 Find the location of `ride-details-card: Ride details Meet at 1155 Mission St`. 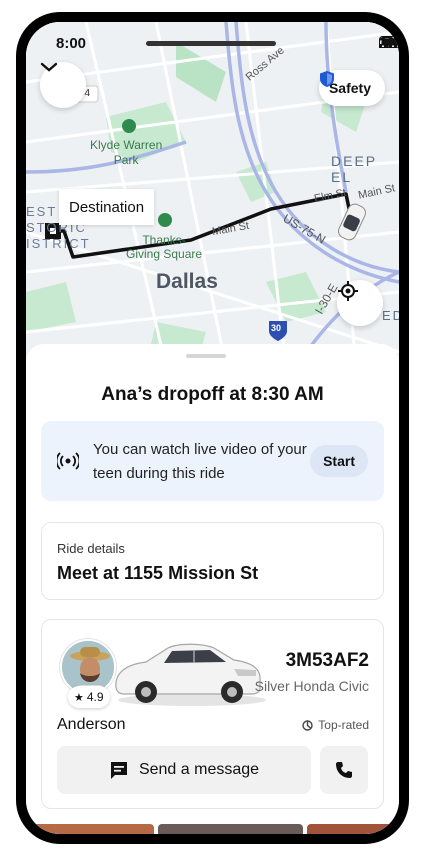

ride-details-card: Ride details Meet at 1155 Mission St is located at coordinates (212, 561).